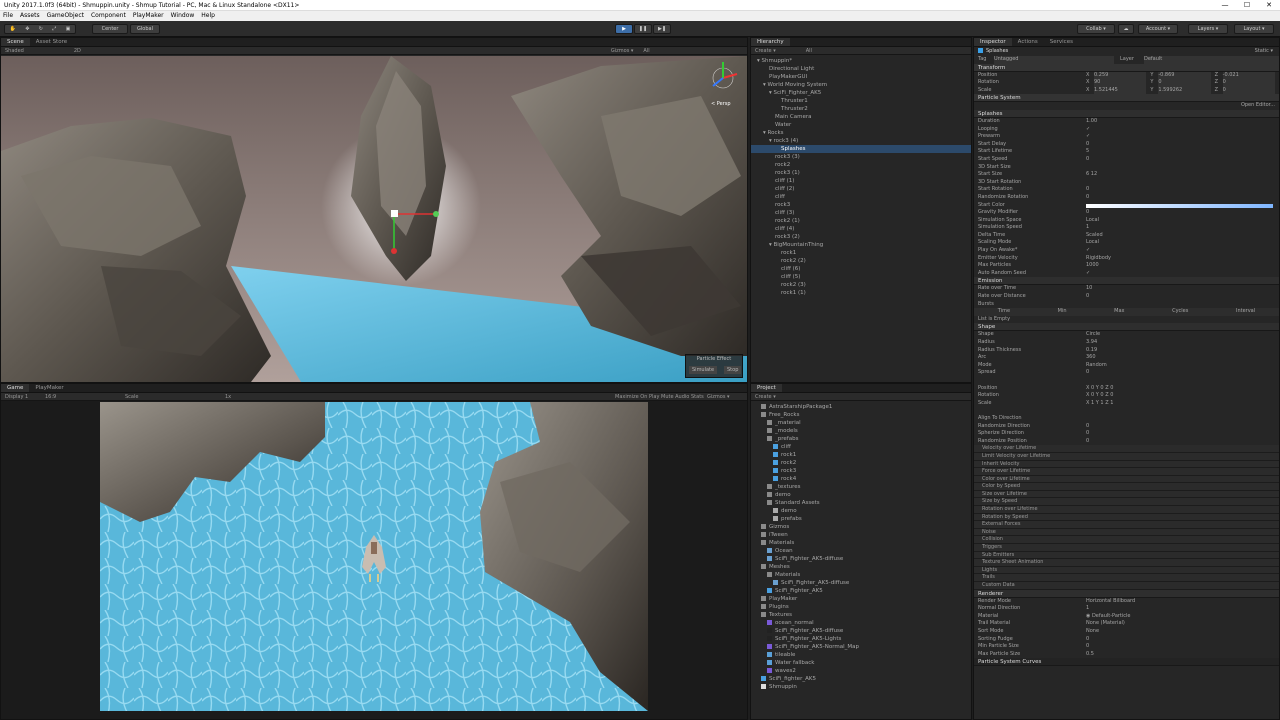  Describe the element at coordinates (1126, 532) in the screenshot. I see `module-toggle: Noise` at that location.